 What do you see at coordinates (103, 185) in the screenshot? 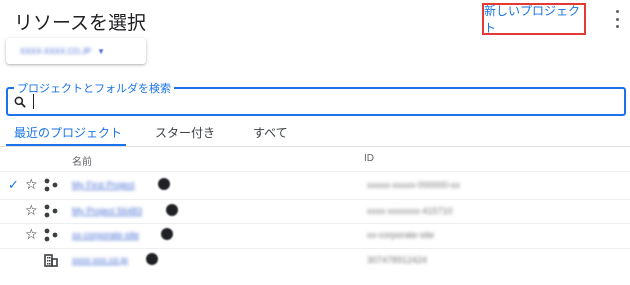
I see `project-name-link: My First Project` at bounding box center [103, 185].